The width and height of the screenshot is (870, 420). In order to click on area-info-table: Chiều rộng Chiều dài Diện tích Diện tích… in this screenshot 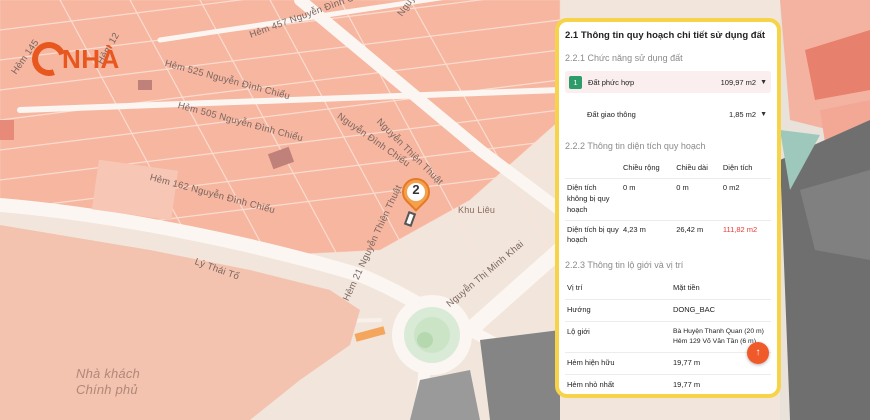, I will do `click(668, 204)`.